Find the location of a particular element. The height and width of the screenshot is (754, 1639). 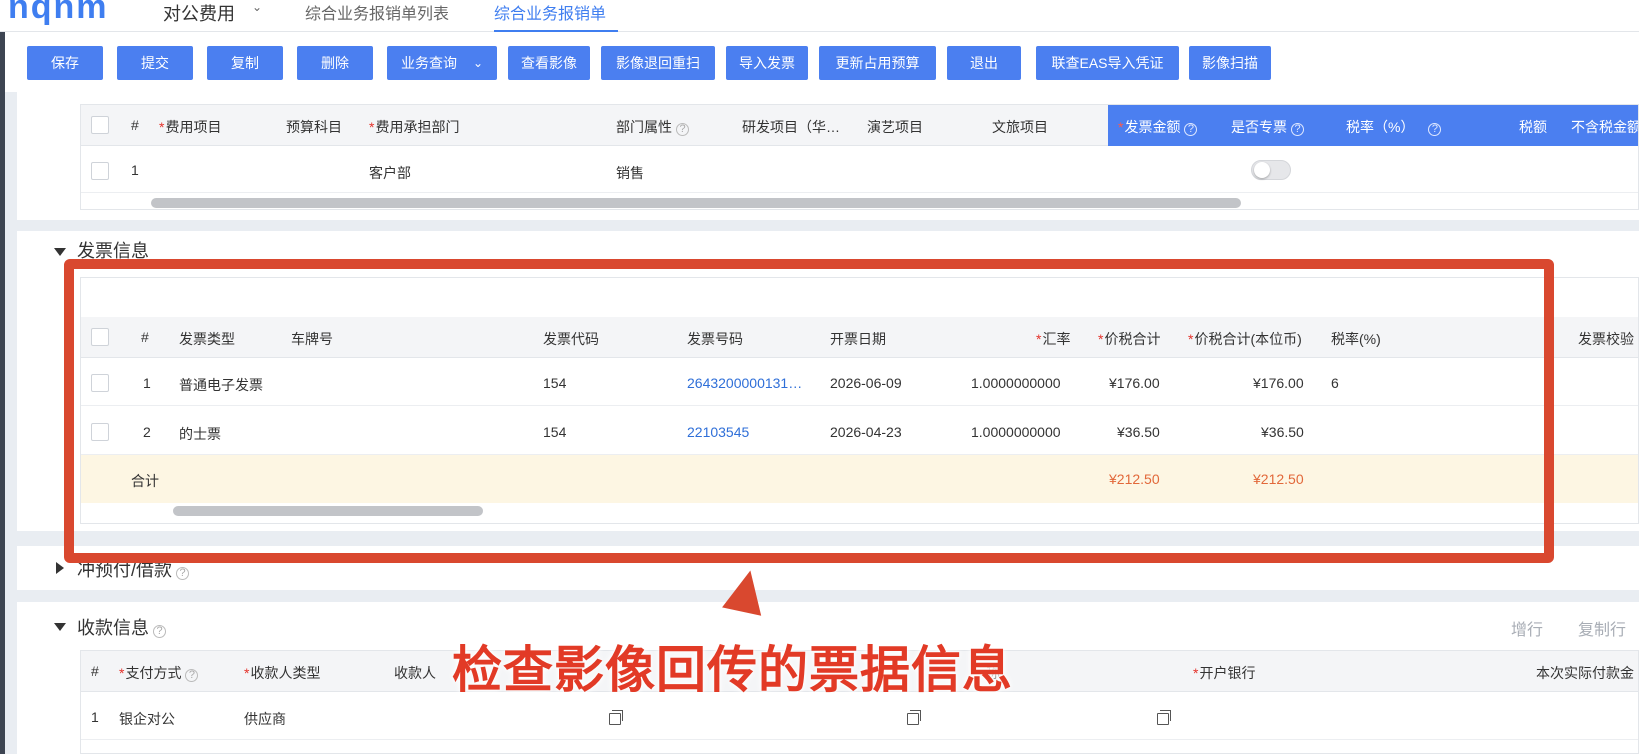

col-tax-amount: 税额 is located at coordinates (1533, 127).